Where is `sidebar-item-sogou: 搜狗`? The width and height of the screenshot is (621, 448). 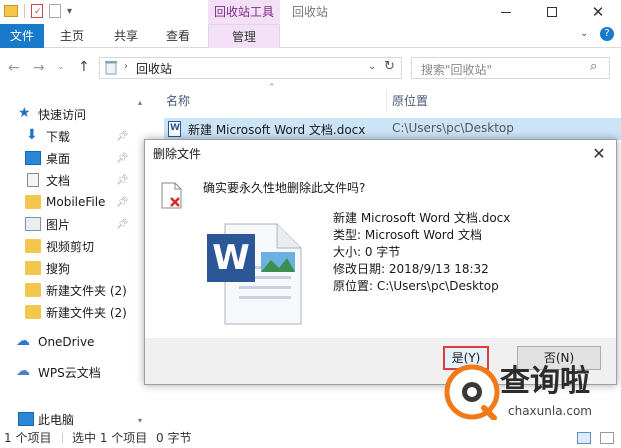
sidebar-item-sogou: 搜狗 is located at coordinates (73, 268).